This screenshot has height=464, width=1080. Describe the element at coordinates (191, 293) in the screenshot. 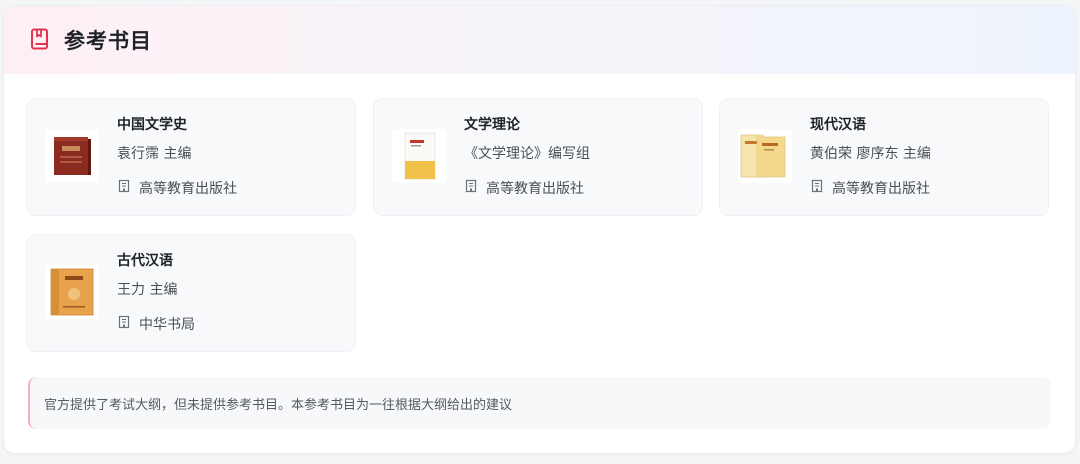

I see `book-card: 古代汉语 王力 主编 中华书局` at that location.